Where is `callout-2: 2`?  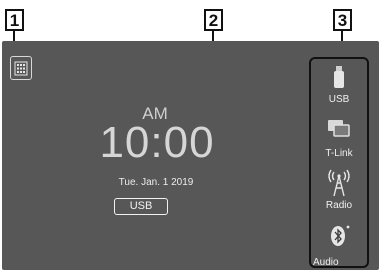
callout-2: 2 is located at coordinates (213, 20).